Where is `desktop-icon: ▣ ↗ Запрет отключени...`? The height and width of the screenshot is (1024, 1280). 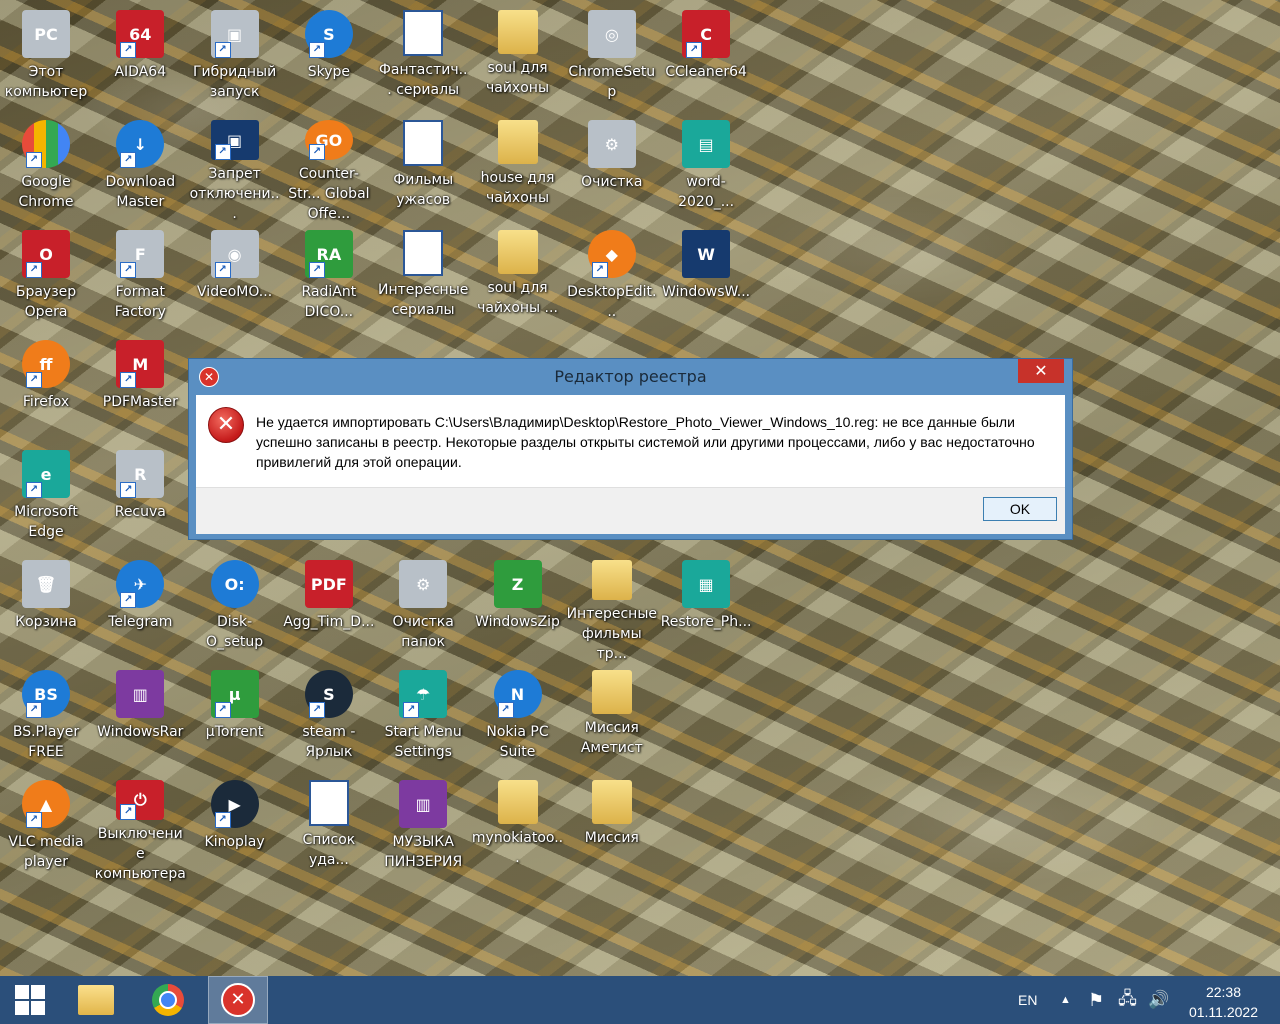
desktop-icon: ▣ ↗ Запрет отключени... is located at coordinates (235, 170).